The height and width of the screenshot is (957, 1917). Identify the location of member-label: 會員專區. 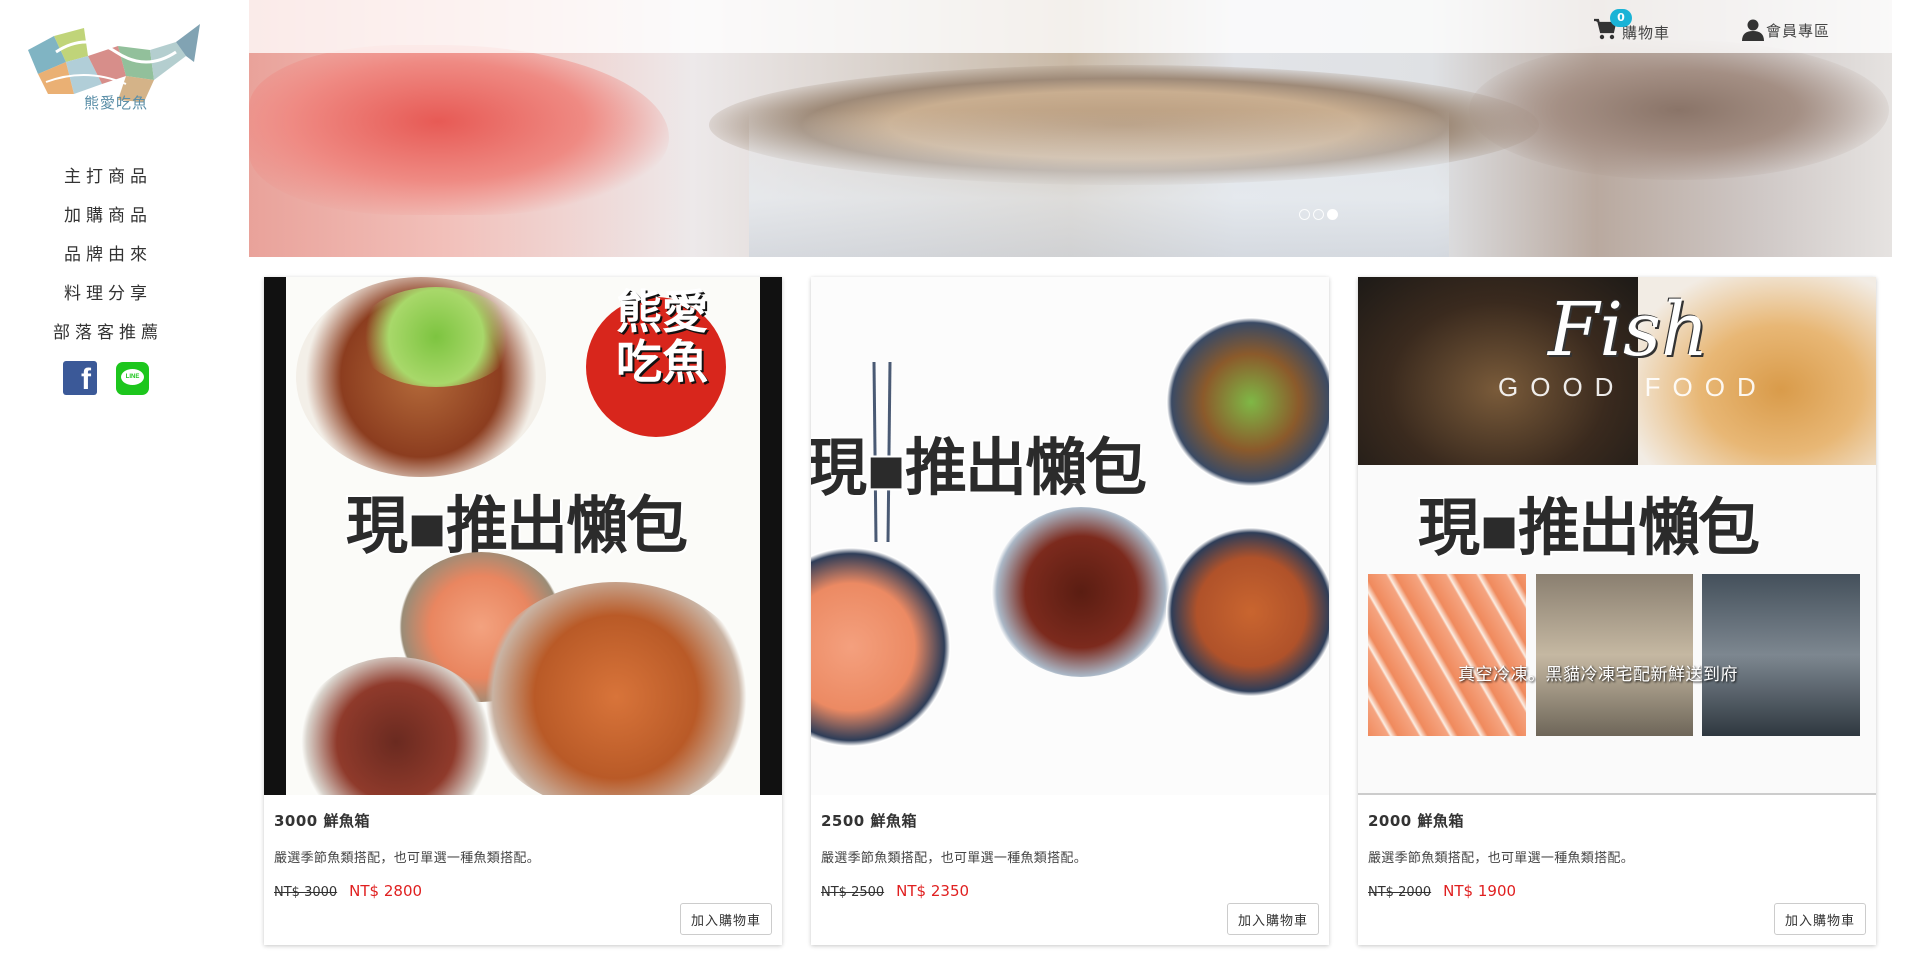
(1798, 31).